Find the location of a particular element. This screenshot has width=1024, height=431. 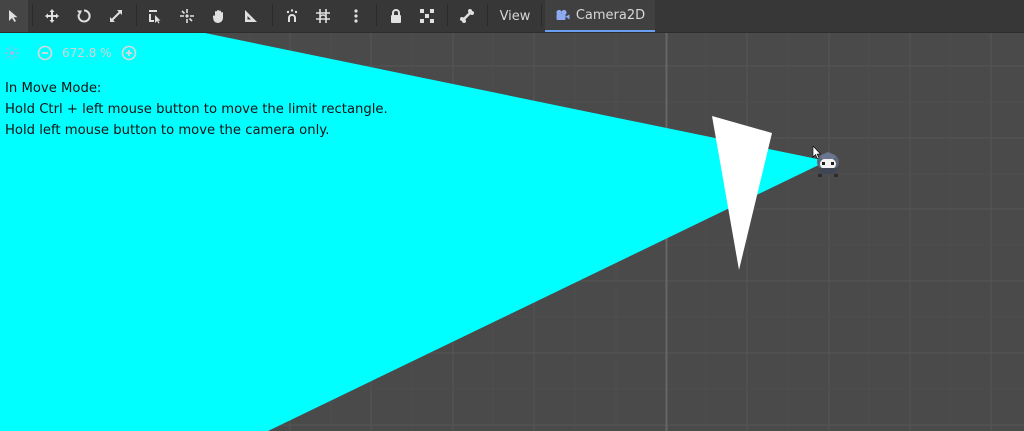

grid-snap-icon is located at coordinates (323, 16).